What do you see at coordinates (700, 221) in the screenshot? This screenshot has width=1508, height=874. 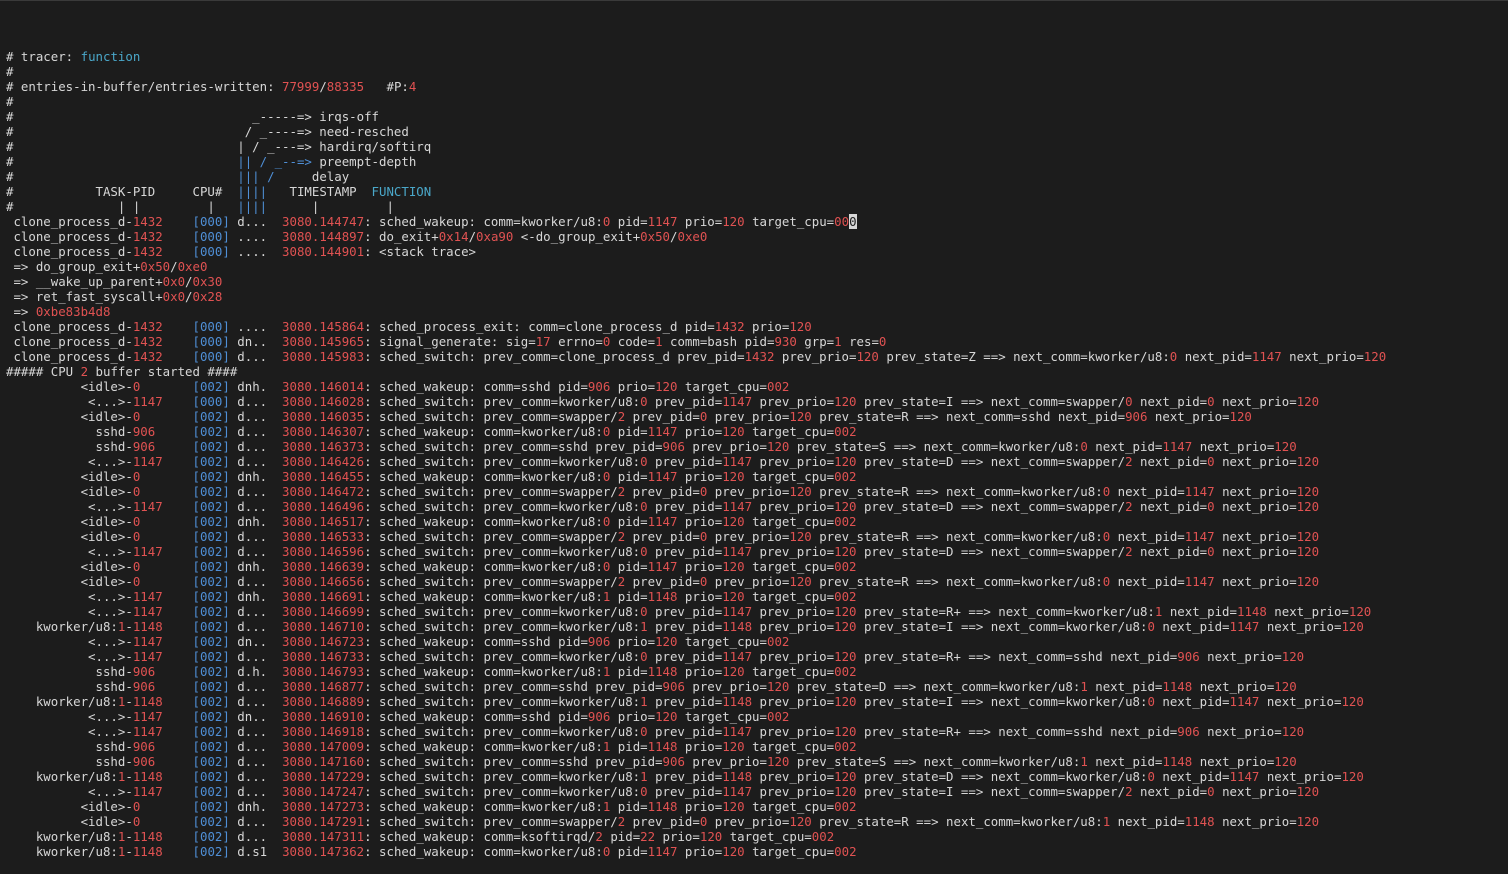 I see `trace-text-segment: prio=` at bounding box center [700, 221].